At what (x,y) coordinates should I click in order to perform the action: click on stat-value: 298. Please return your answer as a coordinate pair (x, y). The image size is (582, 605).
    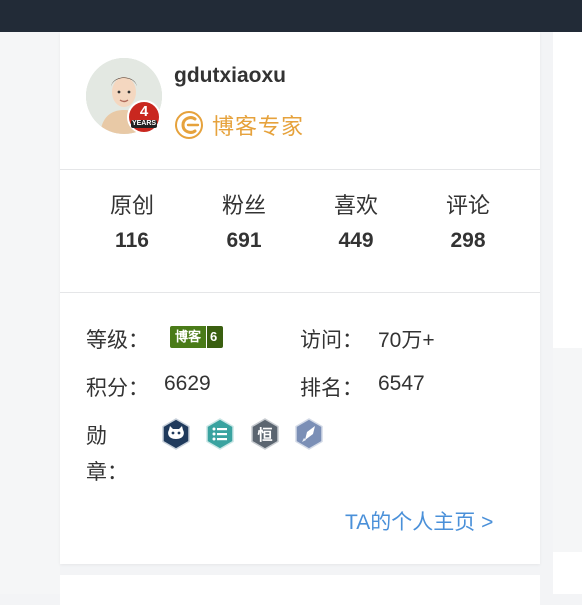
    Looking at the image, I should click on (468, 240).